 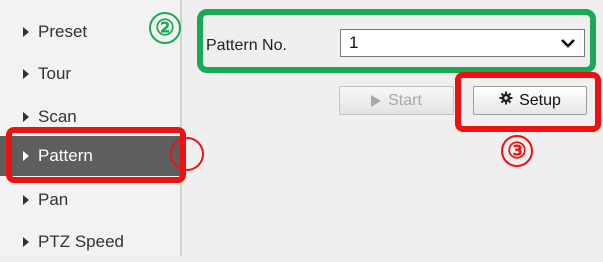 What do you see at coordinates (528, 102) in the screenshot?
I see `setup-annotation-box` at bounding box center [528, 102].